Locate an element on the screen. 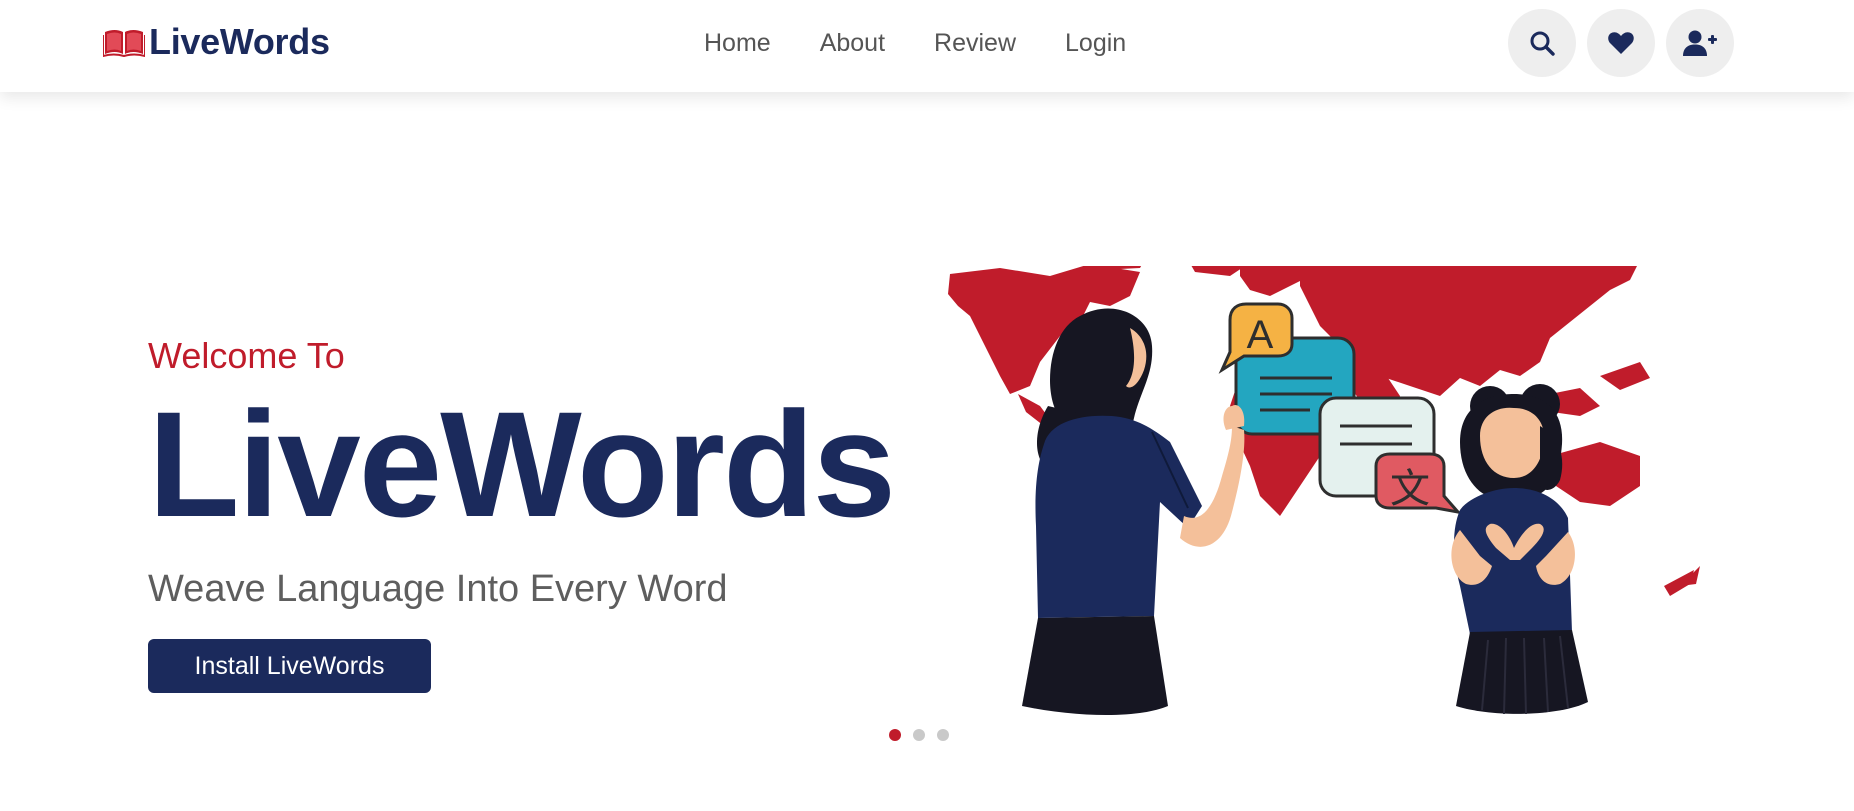  header-actions is located at coordinates (1621, 43).